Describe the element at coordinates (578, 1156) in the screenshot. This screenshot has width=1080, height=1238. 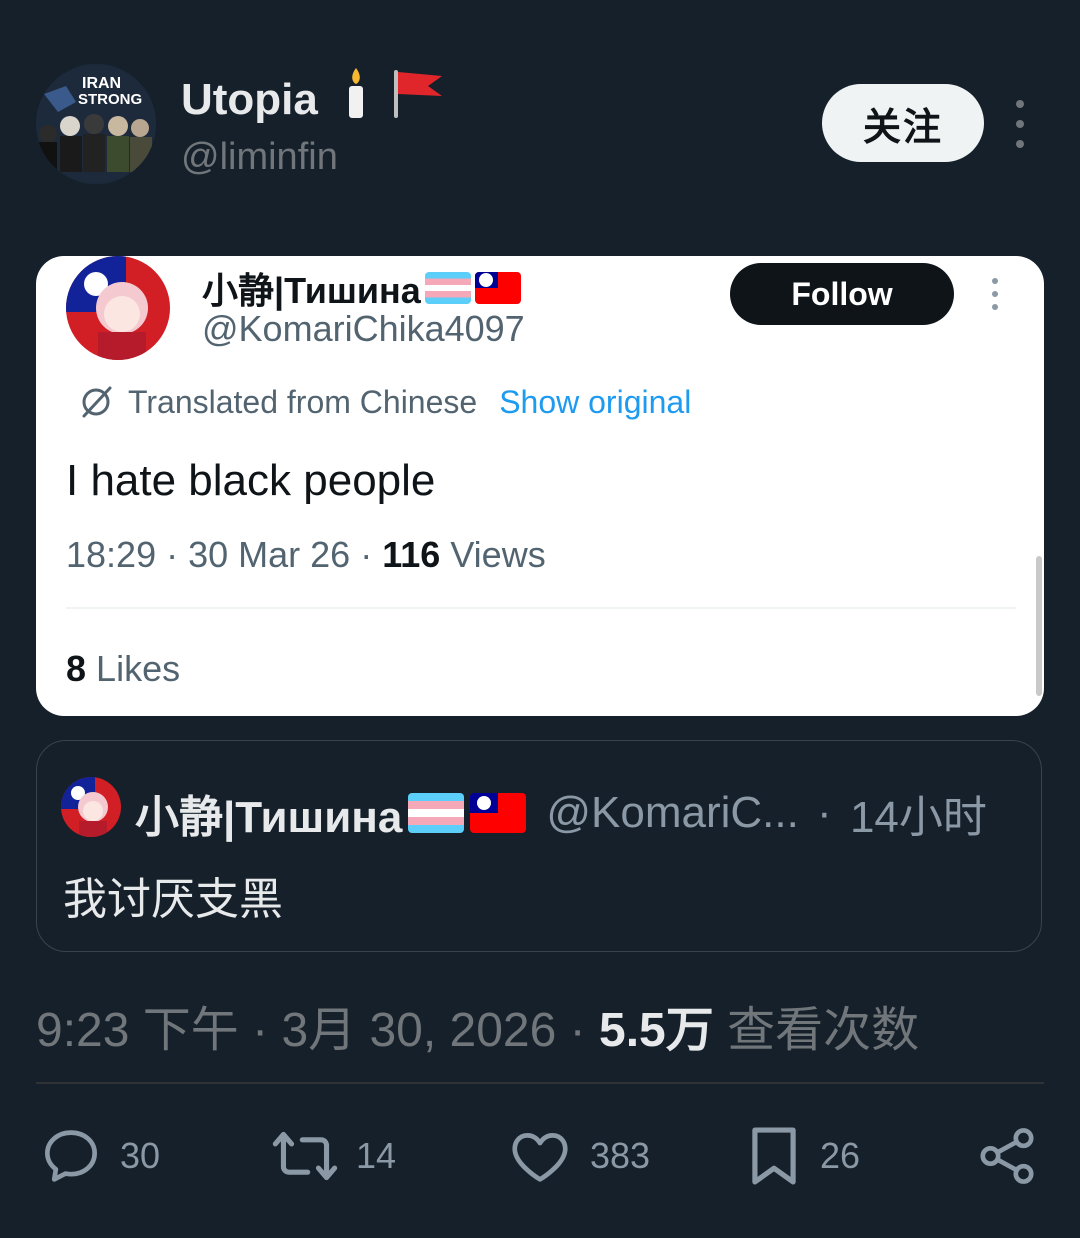
I see `like-button: 383` at that location.